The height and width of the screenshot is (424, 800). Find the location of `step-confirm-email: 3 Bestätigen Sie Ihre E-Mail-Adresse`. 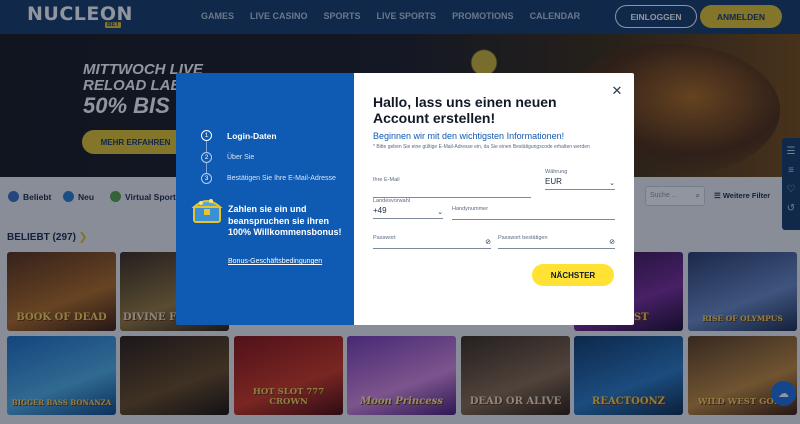

step-confirm-email: 3 Bestätigen Sie Ihre E-Mail-Adresse is located at coordinates (268, 178).